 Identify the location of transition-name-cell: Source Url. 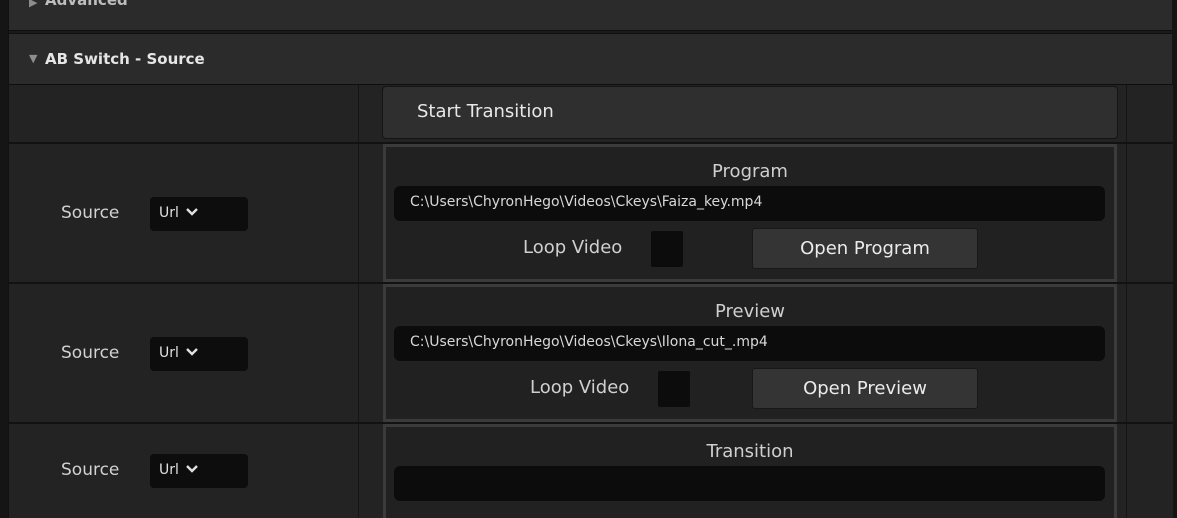
(184, 471).